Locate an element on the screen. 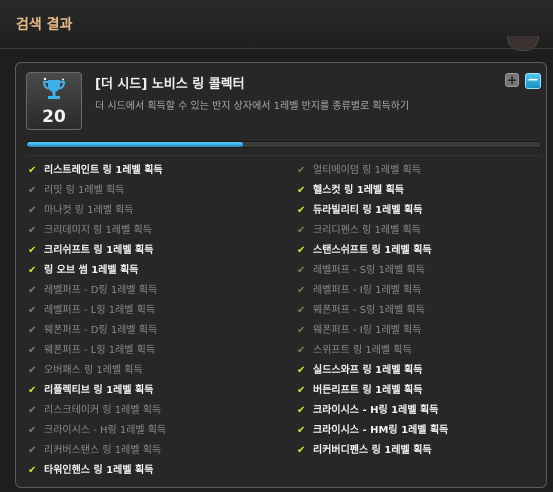  divider is located at coordinates (284, 155).